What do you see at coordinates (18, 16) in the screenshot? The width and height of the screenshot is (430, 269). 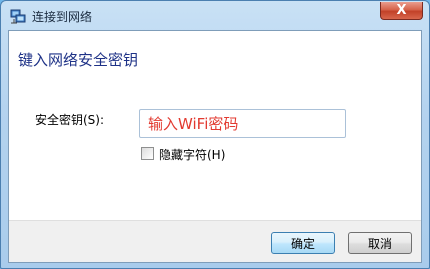 I see `network-icon` at bounding box center [18, 16].